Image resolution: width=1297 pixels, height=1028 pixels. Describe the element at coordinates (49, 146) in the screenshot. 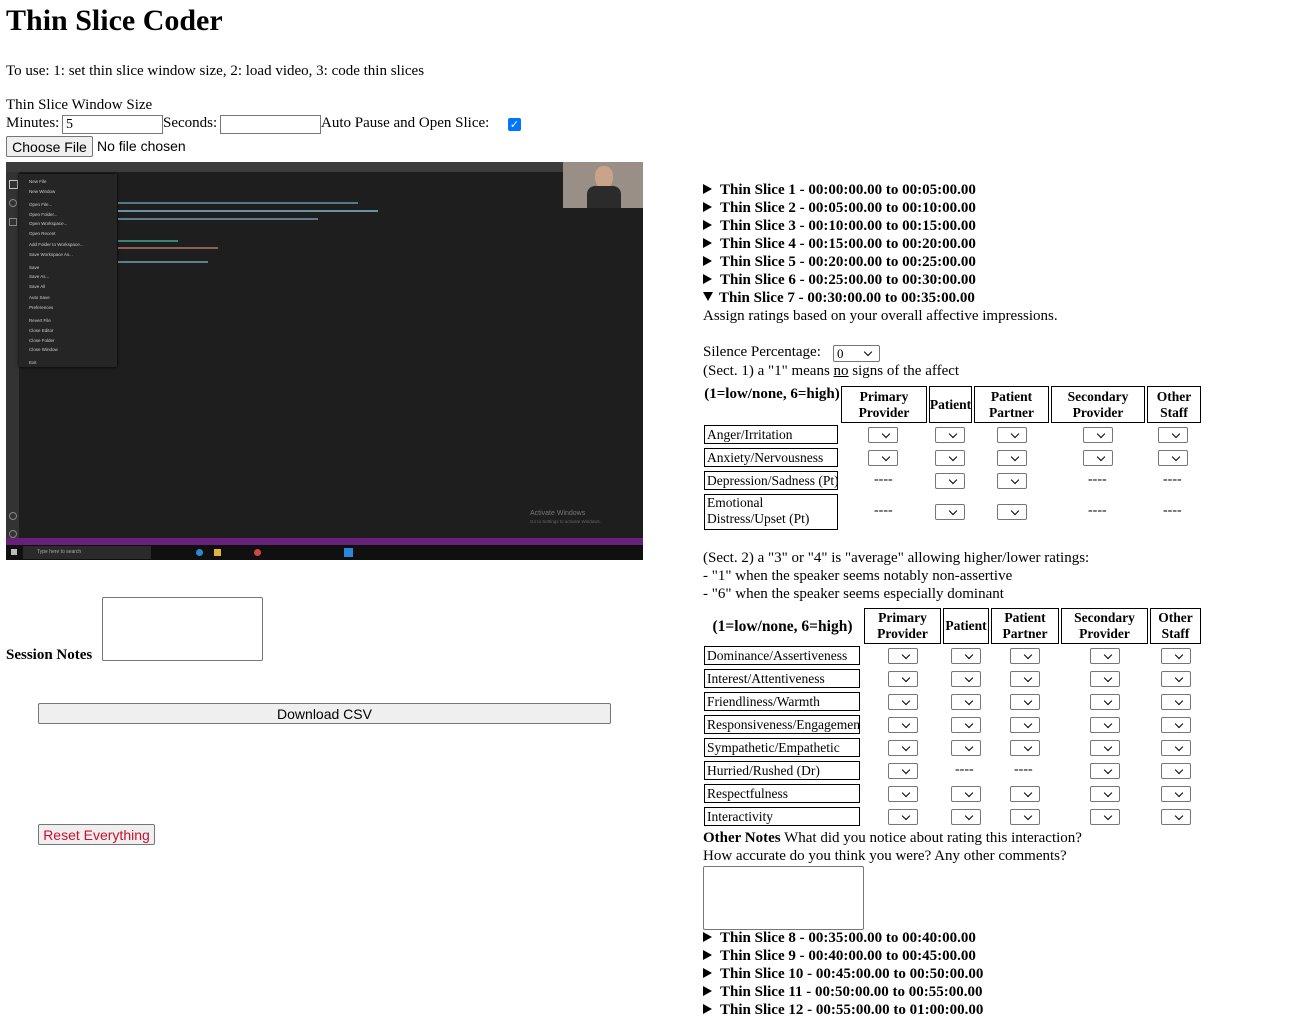

I see `choose-file-button: Choose File` at that location.